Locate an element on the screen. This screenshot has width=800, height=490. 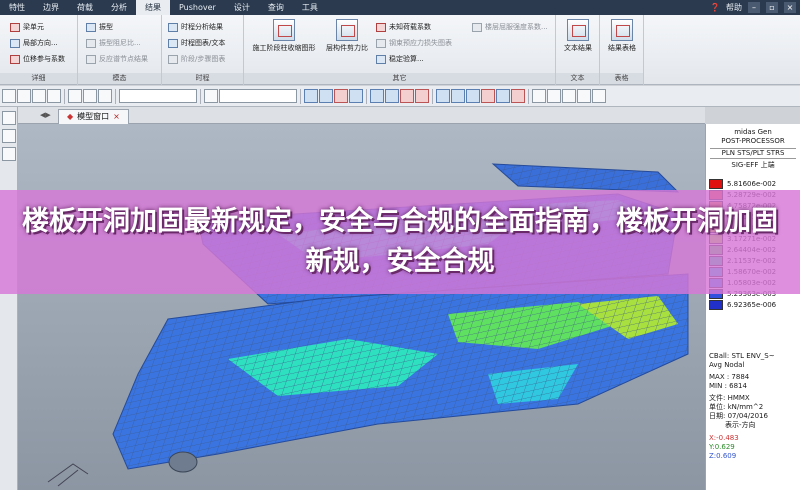
text-result-icon is located at coordinates (578, 30).